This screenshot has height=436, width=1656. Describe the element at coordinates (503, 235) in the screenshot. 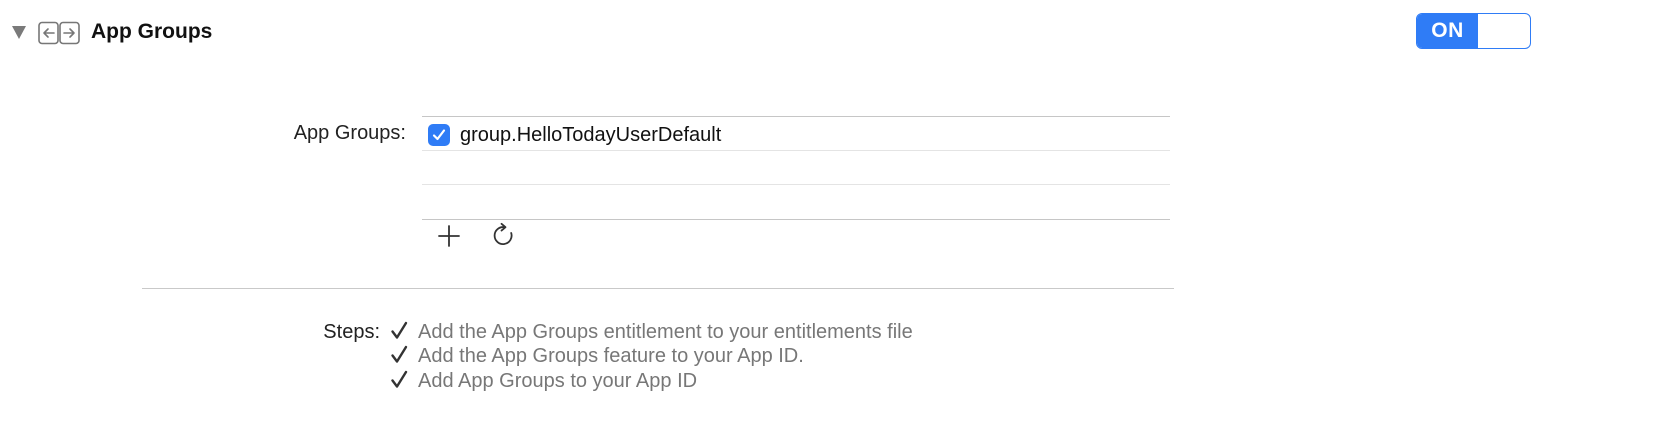

I see `refresh-icon` at that location.